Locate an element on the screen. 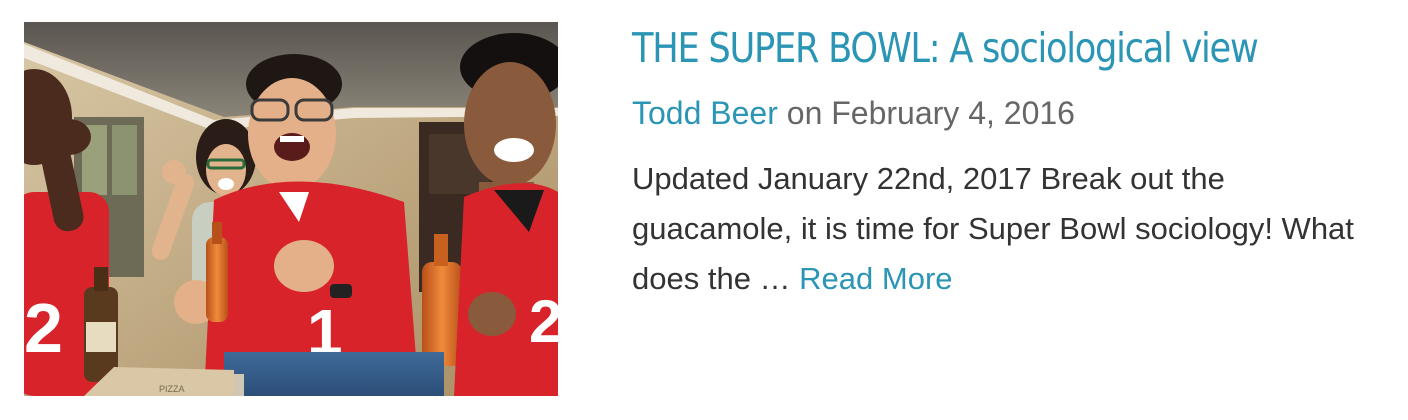 The image size is (1408, 420). post-date: February 4, 2016 is located at coordinates (953, 113).